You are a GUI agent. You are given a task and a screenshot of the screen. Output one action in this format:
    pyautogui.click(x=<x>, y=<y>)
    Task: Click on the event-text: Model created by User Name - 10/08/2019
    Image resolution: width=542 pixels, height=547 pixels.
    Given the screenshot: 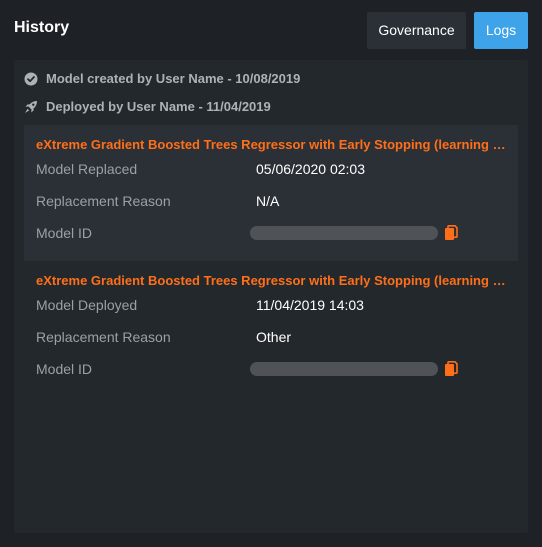 What is the action you would take?
    pyautogui.click(x=173, y=78)
    